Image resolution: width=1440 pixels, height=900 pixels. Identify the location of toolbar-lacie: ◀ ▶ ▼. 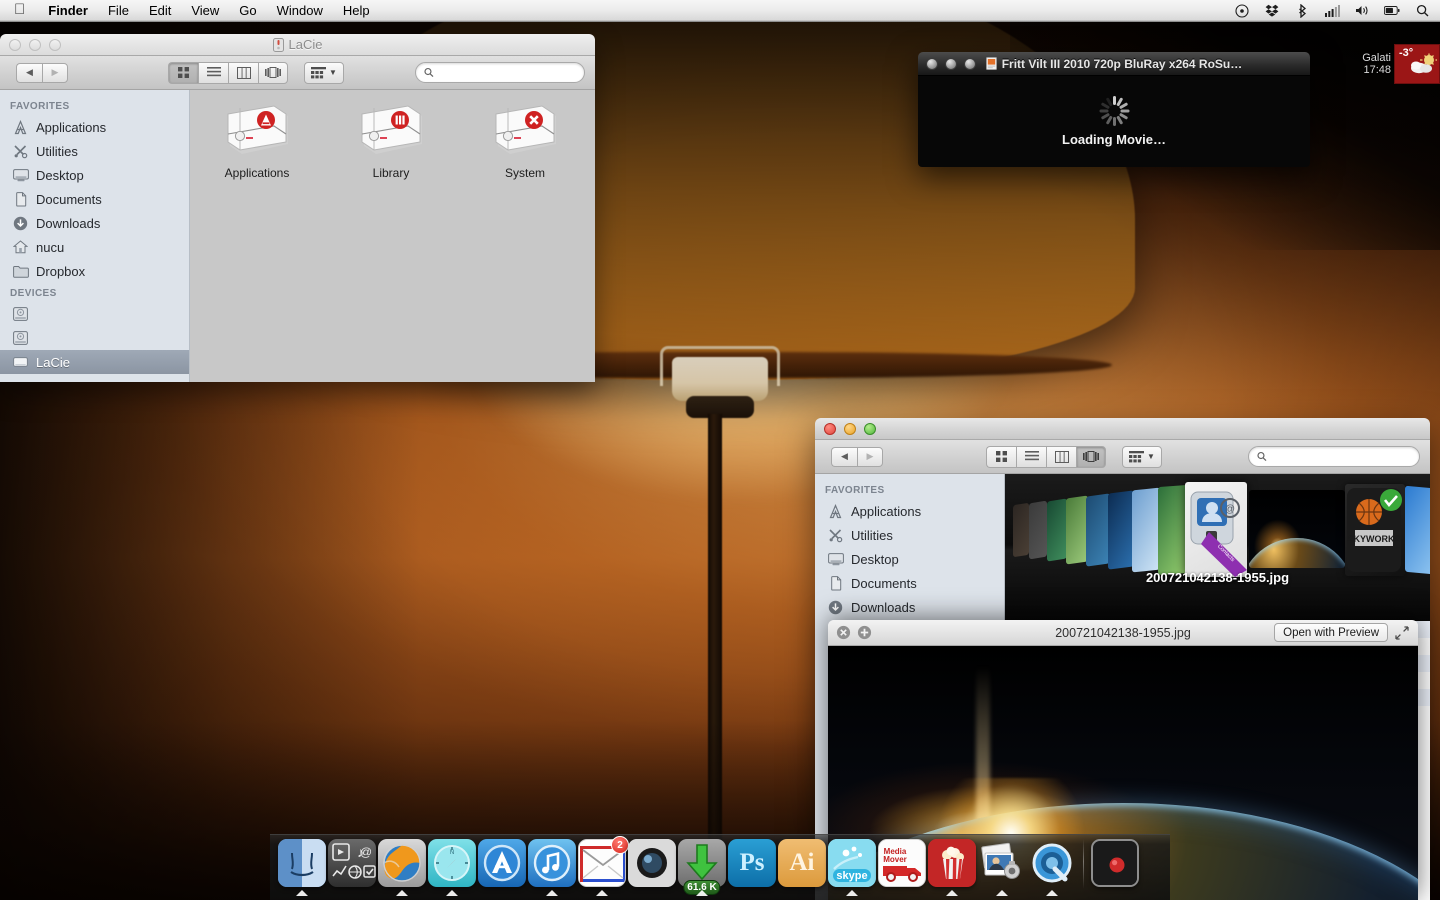
(297, 73).